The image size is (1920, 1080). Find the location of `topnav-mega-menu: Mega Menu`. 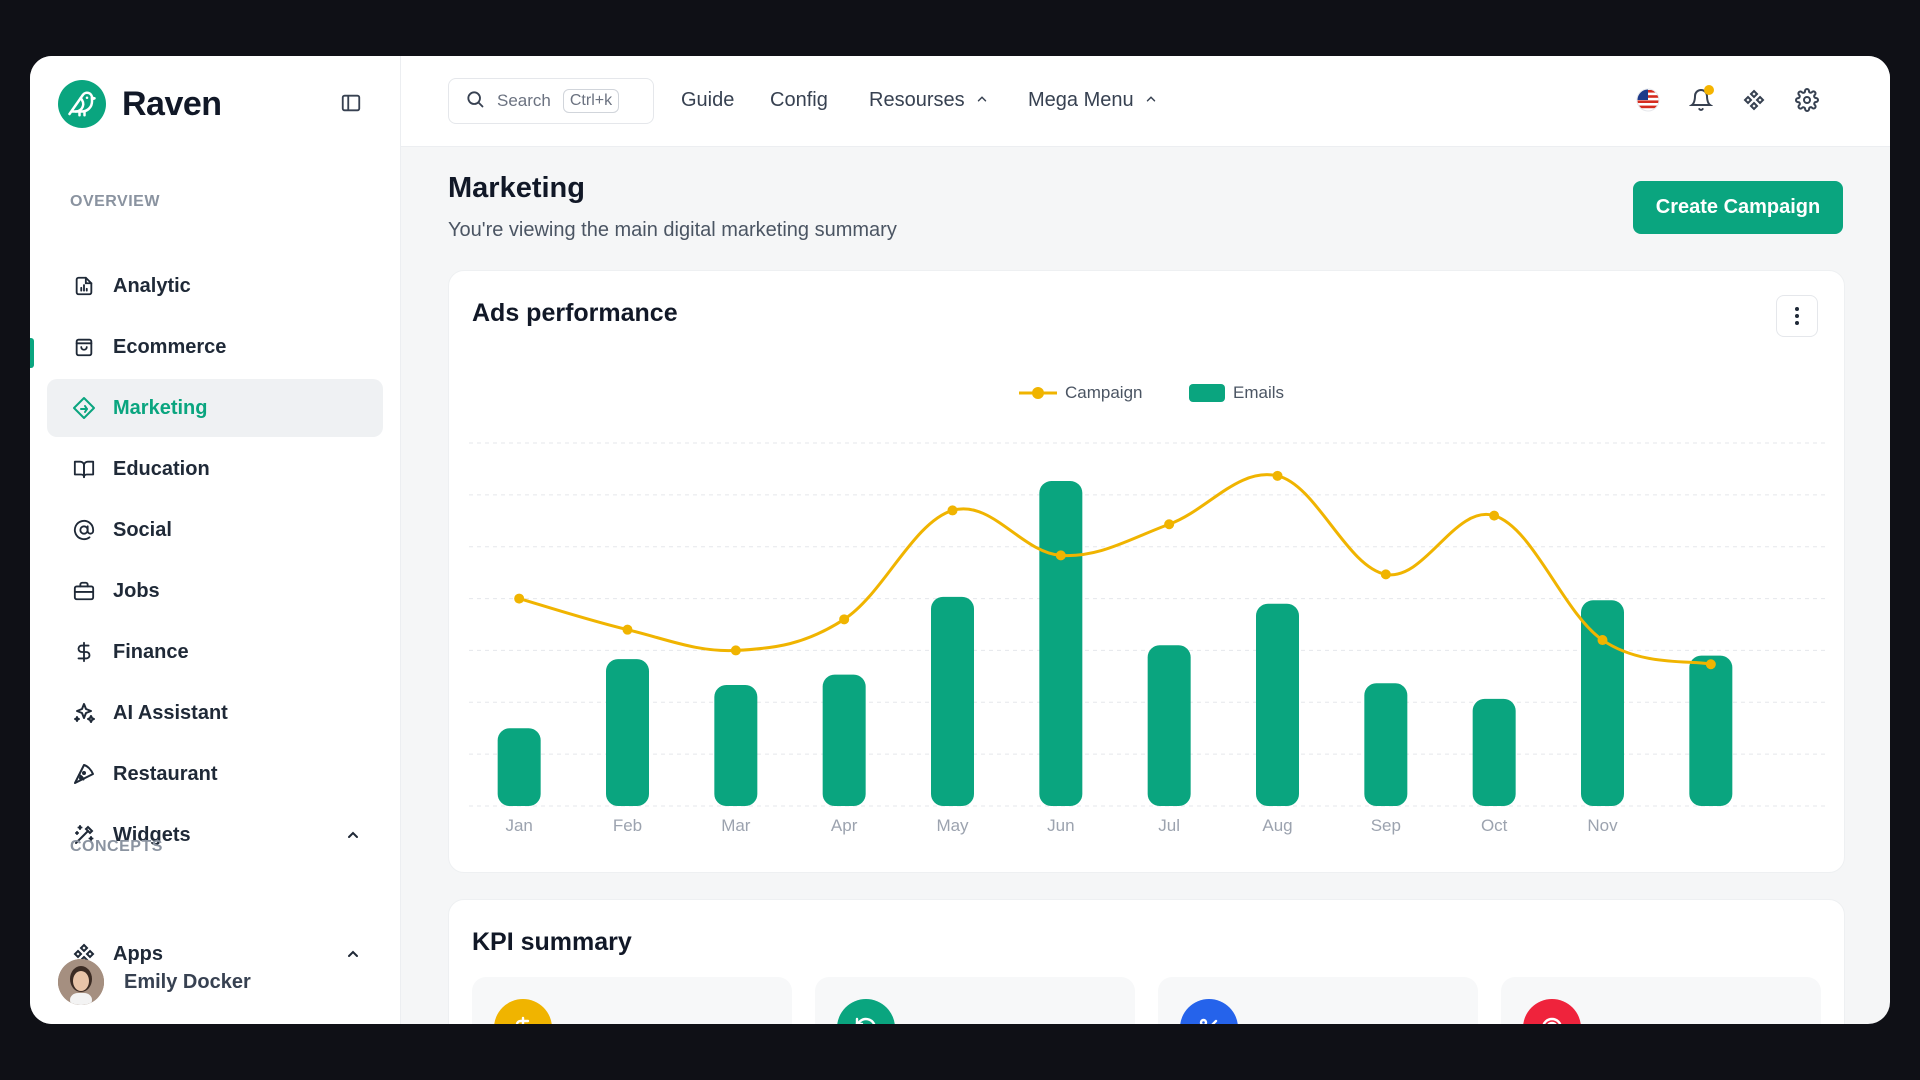

topnav-mega-menu: Mega Menu is located at coordinates (1093, 100).